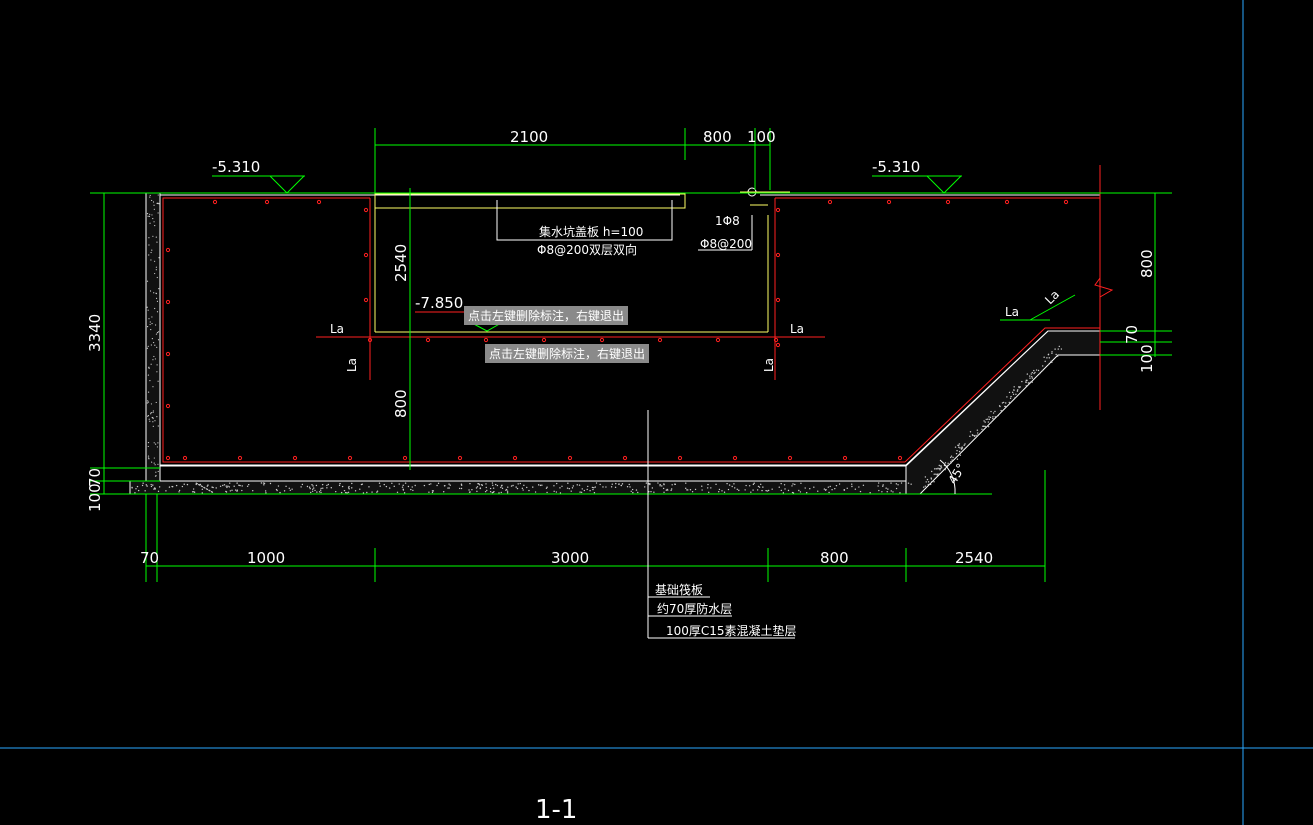 This screenshot has height=825, width=1313. Describe the element at coordinates (546, 315) in the screenshot. I see `delete-annotation-tooltip-1: 点击左键删除标注，右键退出` at that location.